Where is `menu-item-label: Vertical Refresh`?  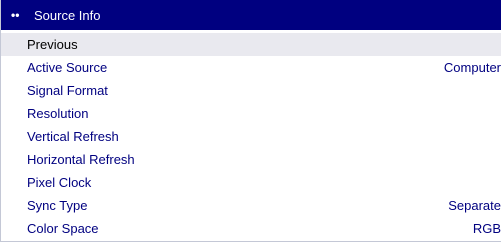
menu-item-label: Vertical Refresh is located at coordinates (73, 136).